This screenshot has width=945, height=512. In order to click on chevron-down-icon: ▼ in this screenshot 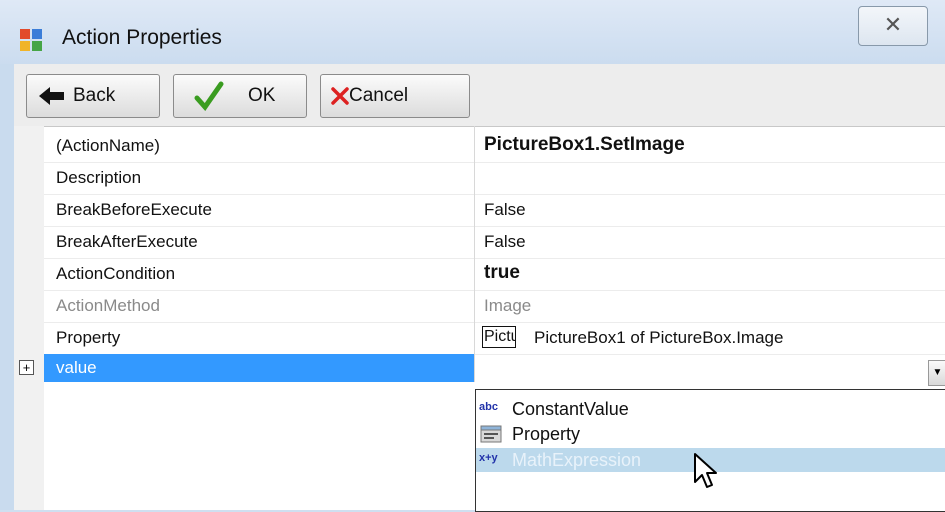, I will do `click(937, 372)`.